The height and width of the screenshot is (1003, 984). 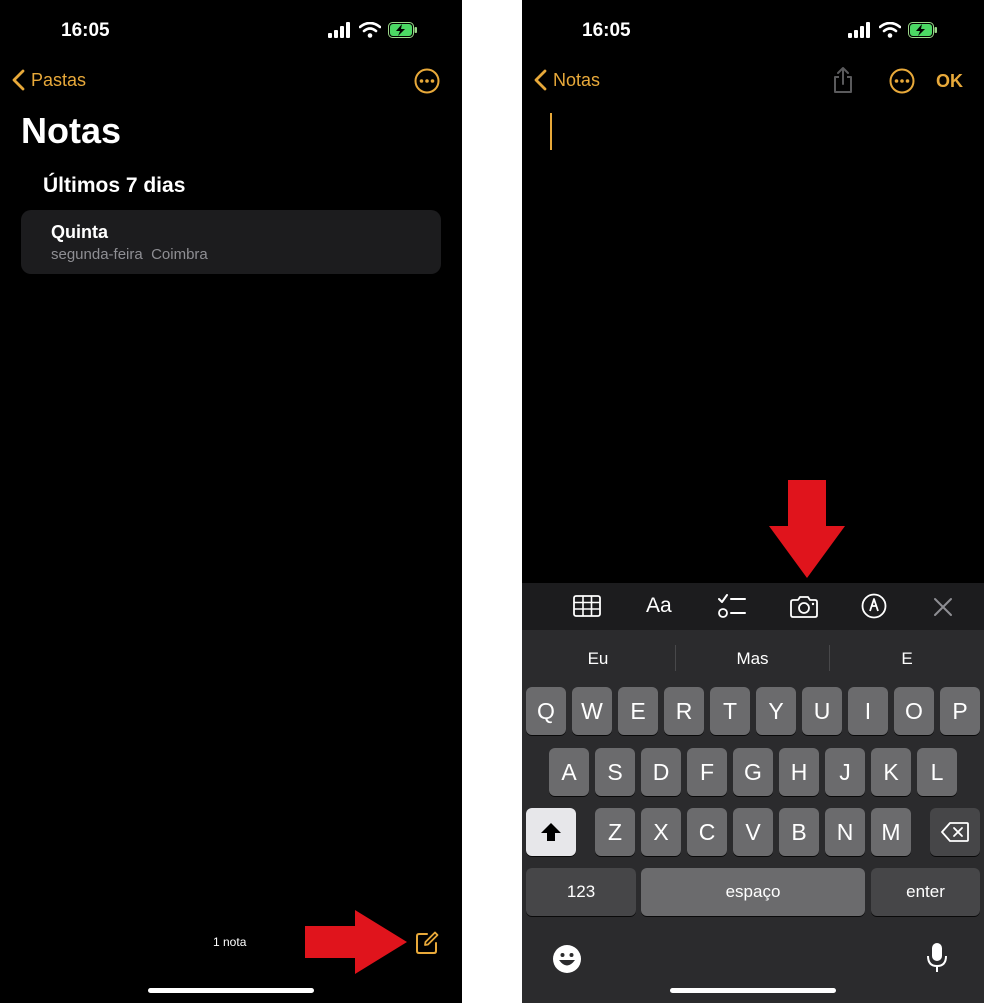 What do you see at coordinates (843, 80) in the screenshot?
I see `share-icon` at bounding box center [843, 80].